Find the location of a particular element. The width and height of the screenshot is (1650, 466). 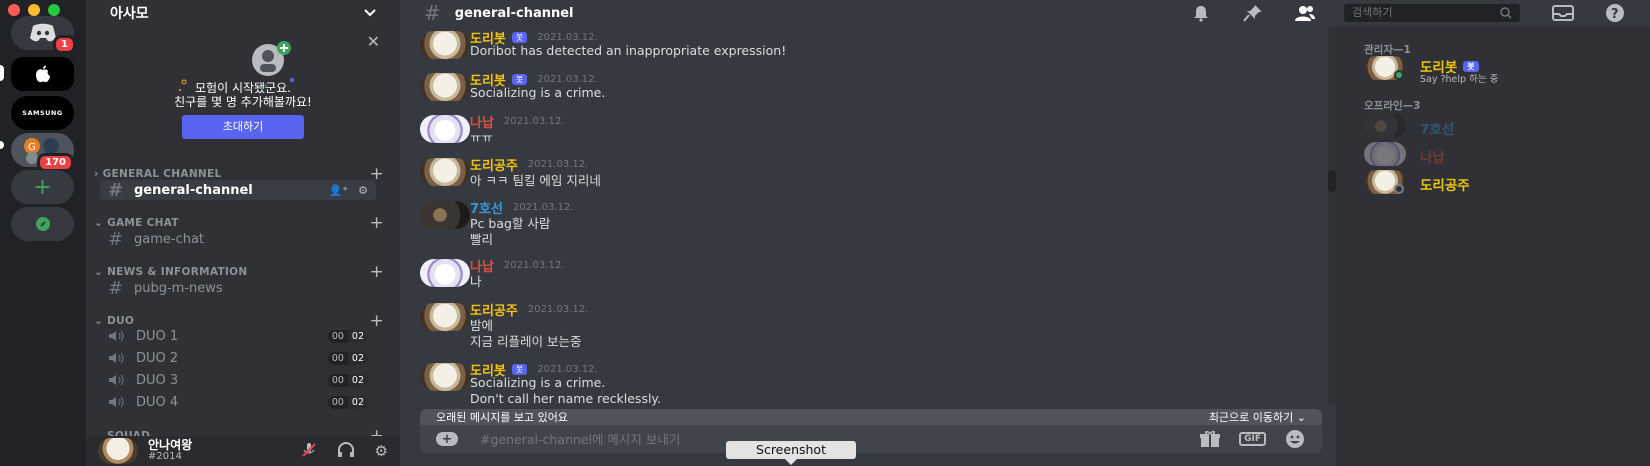

channel-general-channel: # general-channel 👤⁺ ⚙ is located at coordinates (238, 190).